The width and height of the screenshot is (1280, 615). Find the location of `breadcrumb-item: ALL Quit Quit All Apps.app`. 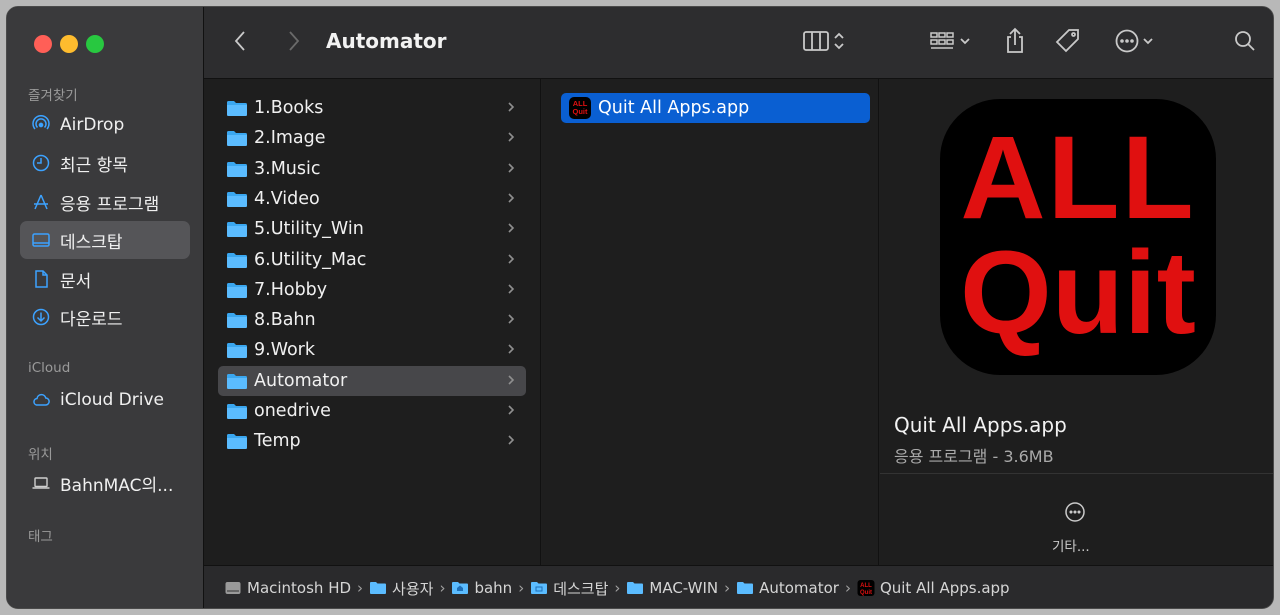

breadcrumb-item: ALL Quit Quit All Apps.app is located at coordinates (933, 588).